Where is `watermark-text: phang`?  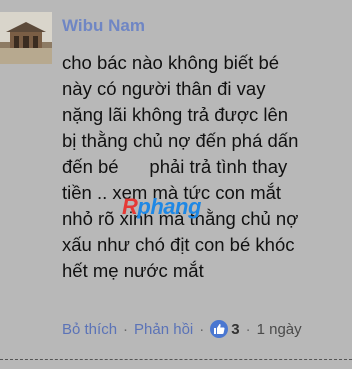 watermark-text: phang is located at coordinates (169, 206).